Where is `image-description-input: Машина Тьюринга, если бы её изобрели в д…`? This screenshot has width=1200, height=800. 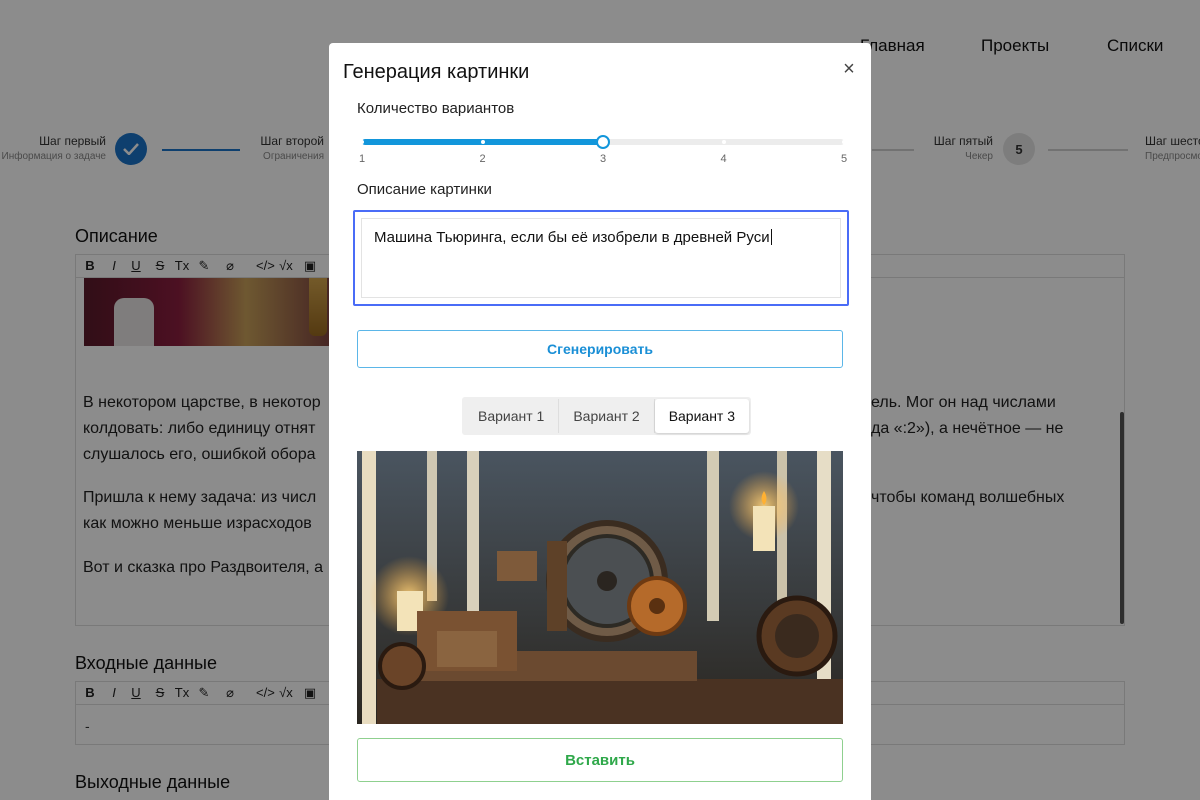 image-description-input: Машина Тьюринга, если бы её изобрели в д… is located at coordinates (601, 258).